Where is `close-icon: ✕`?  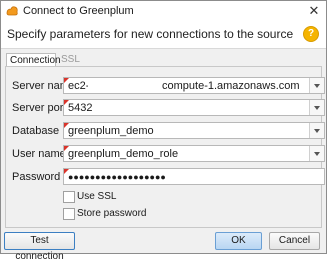
close-icon: ✕ is located at coordinates (314, 11).